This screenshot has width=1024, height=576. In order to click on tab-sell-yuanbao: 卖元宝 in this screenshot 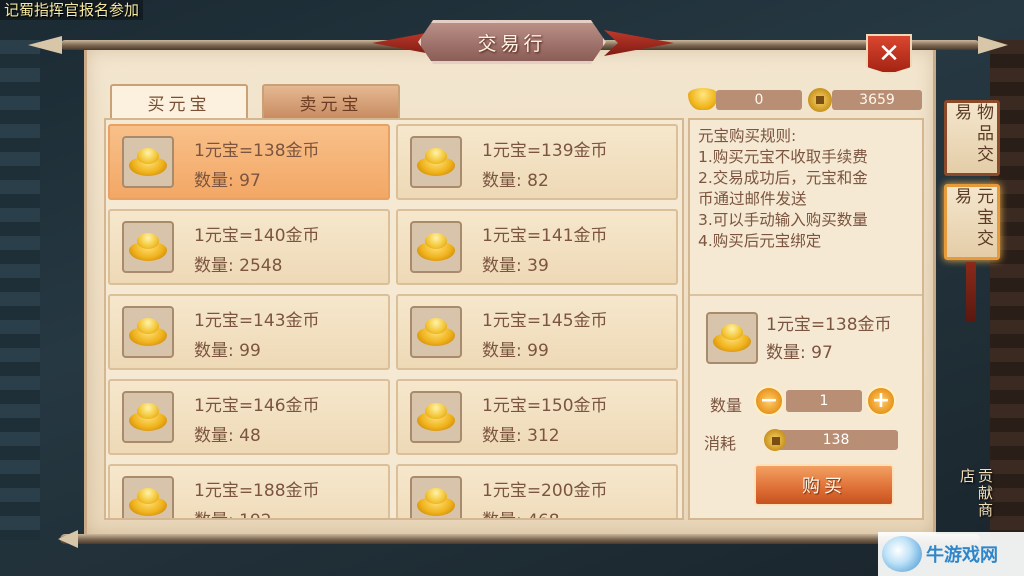, I will do `click(331, 101)`.